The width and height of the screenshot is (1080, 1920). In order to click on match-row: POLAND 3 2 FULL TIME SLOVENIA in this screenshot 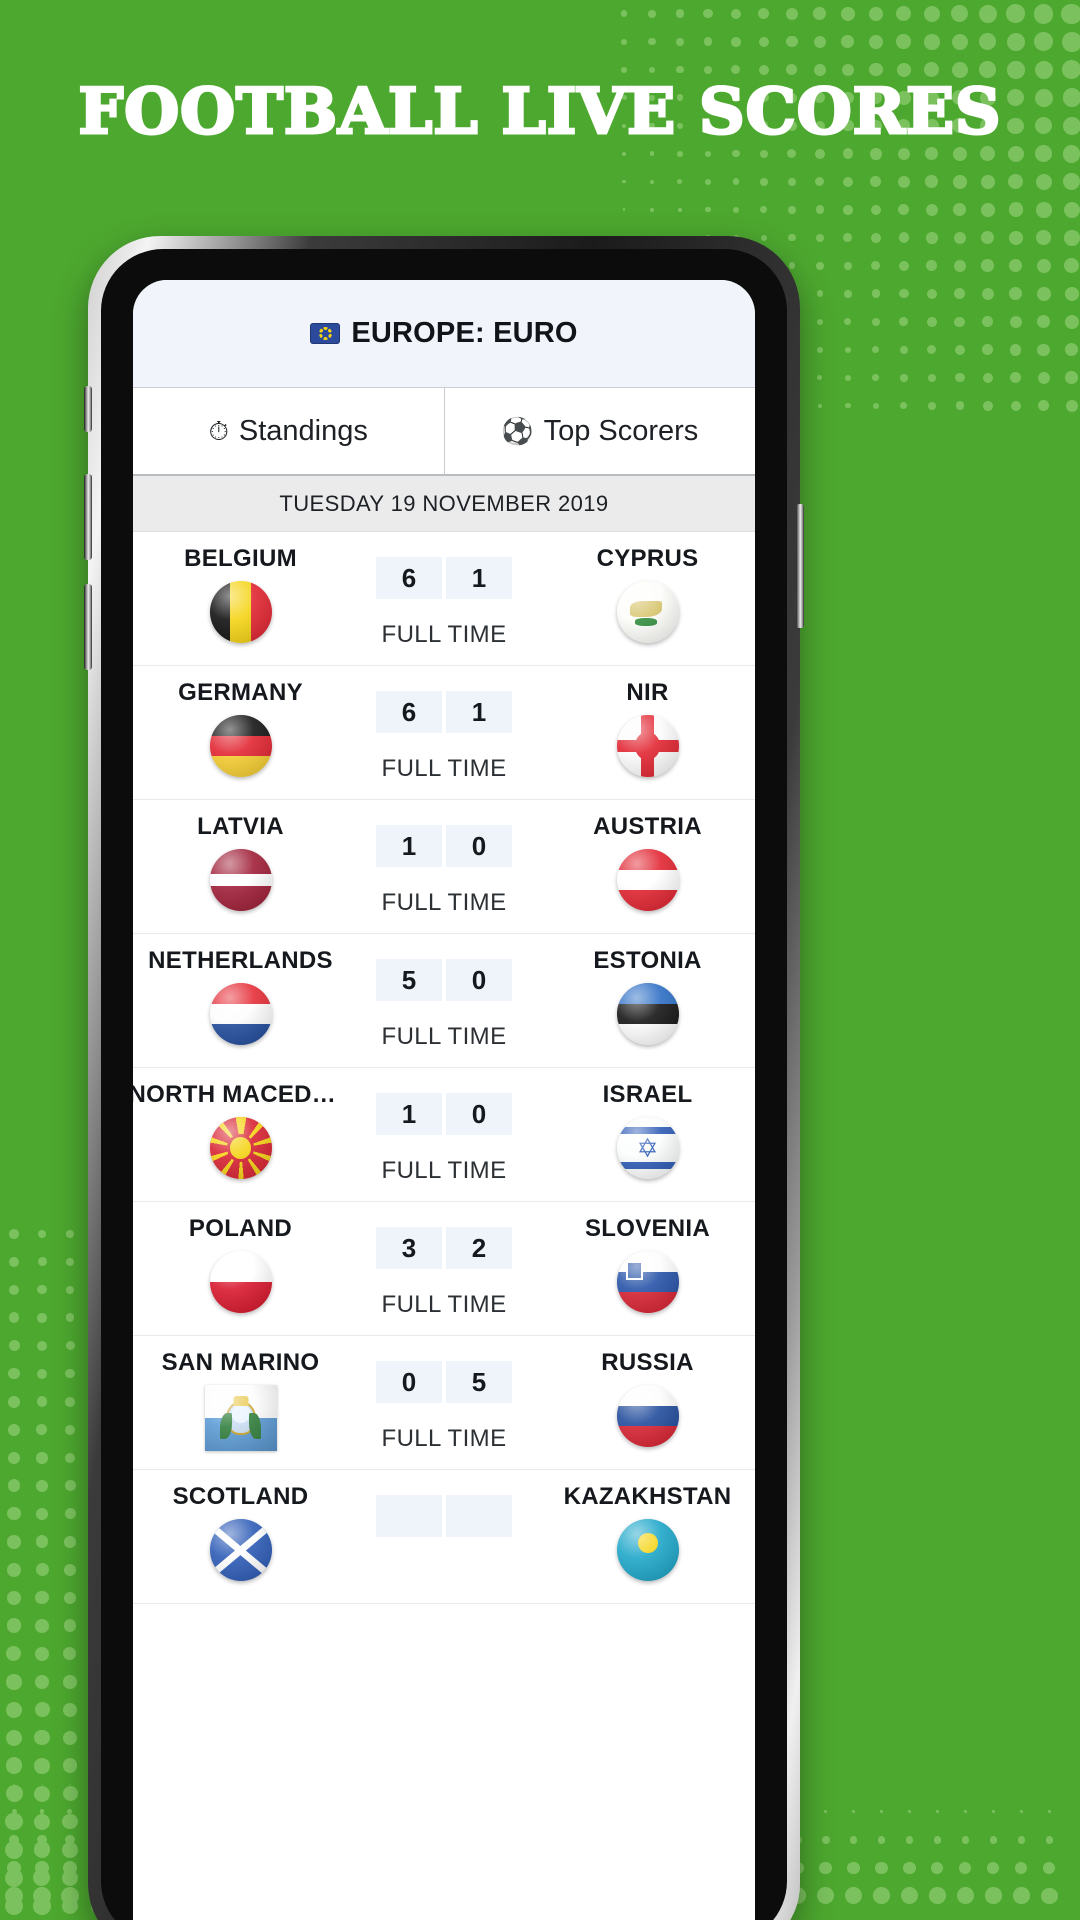, I will do `click(444, 1269)`.